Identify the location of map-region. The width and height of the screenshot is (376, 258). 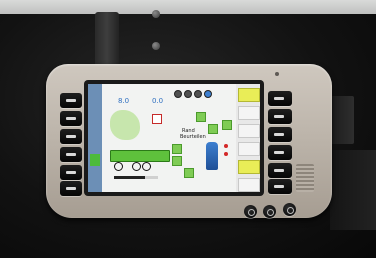
(125, 125).